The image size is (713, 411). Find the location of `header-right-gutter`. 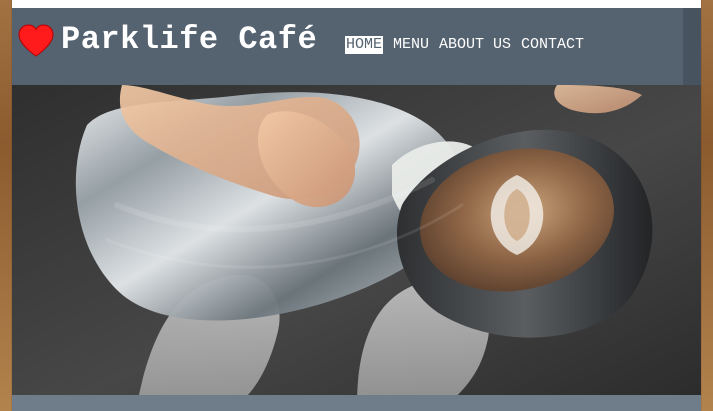

header-right-gutter is located at coordinates (692, 50).